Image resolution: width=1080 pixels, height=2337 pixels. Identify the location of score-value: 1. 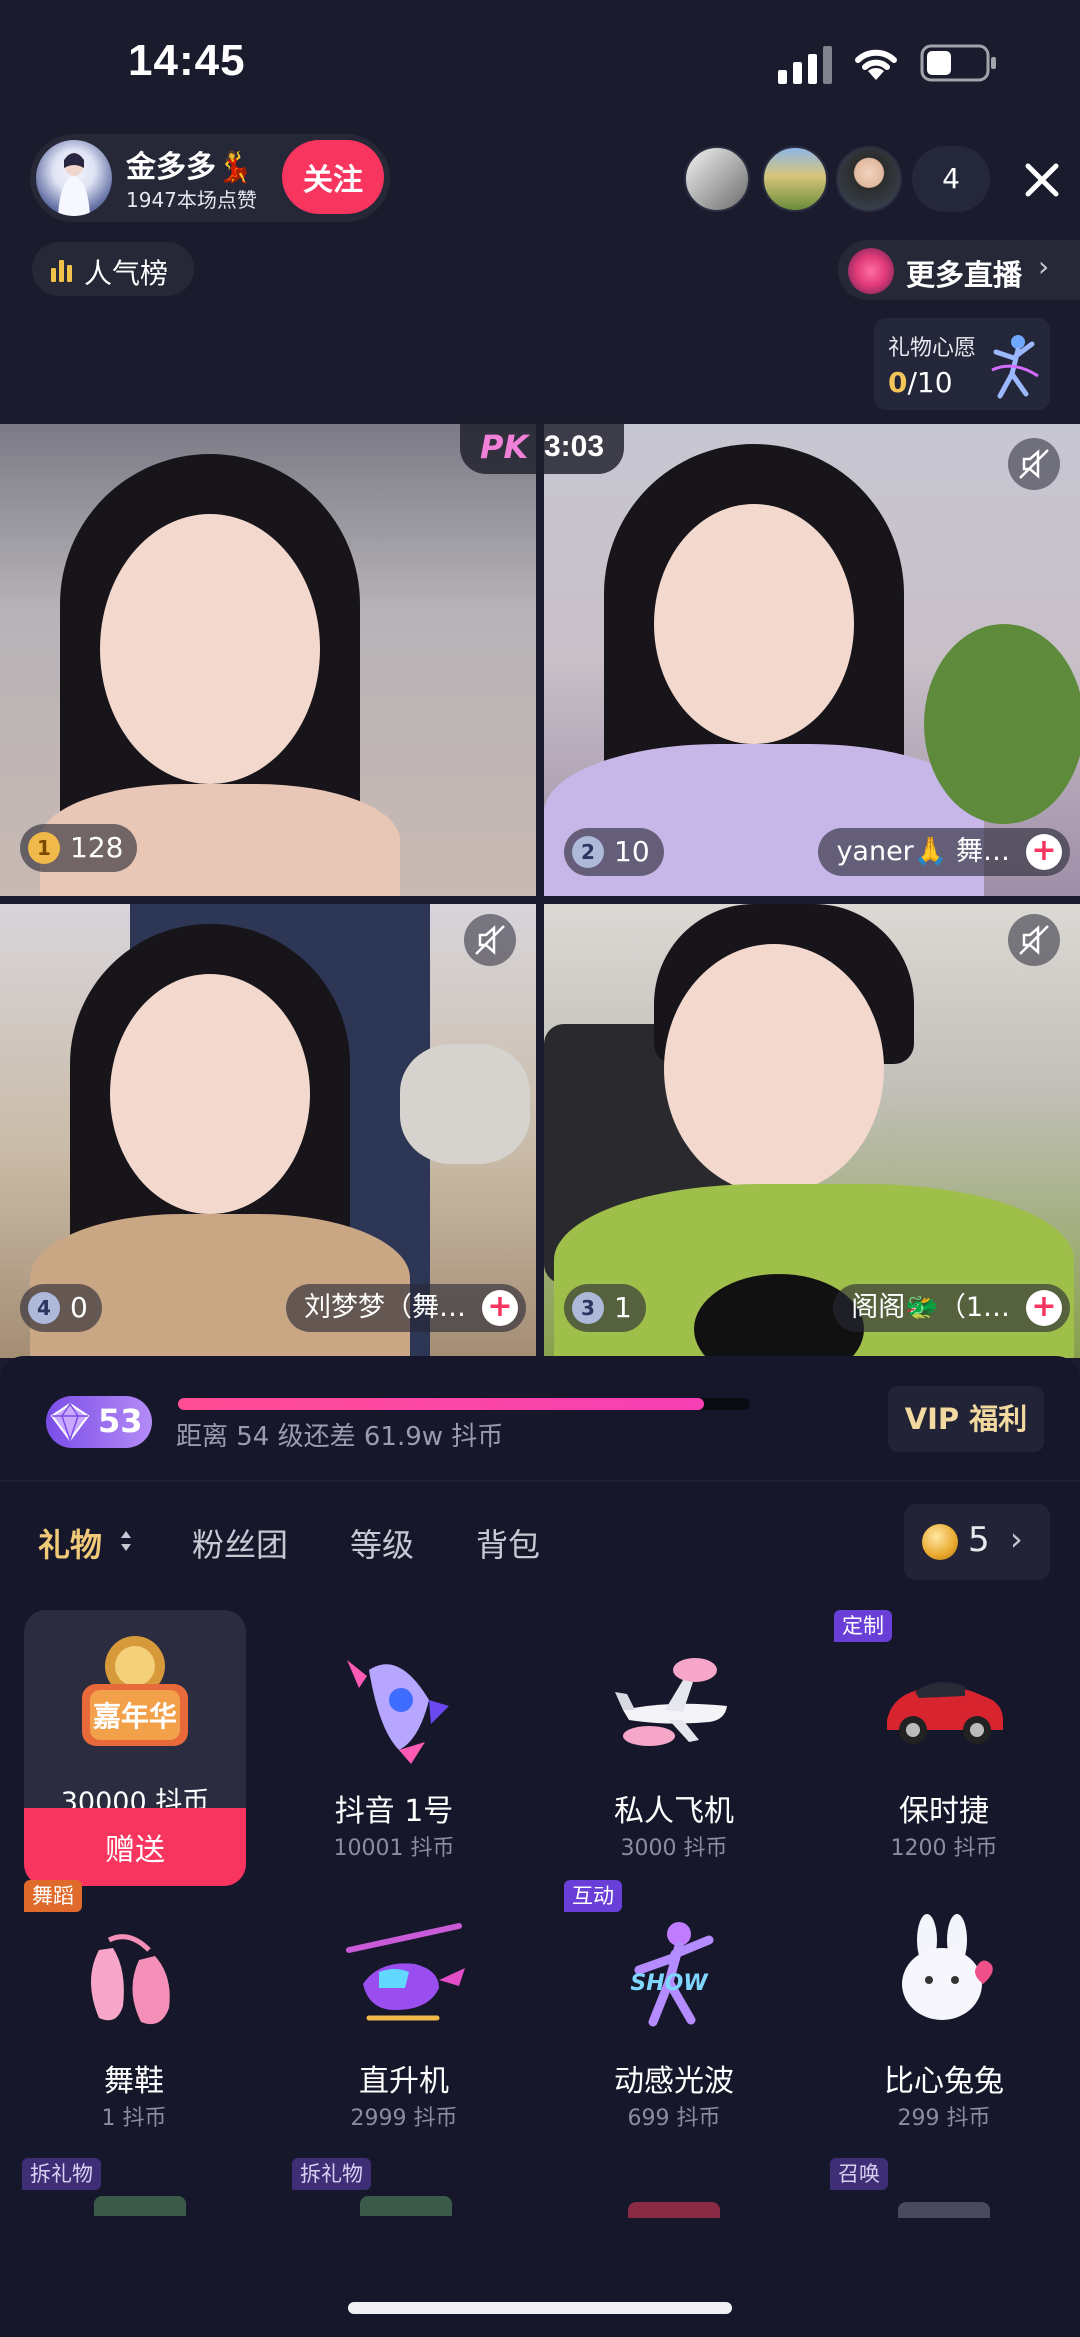
(623, 1307).